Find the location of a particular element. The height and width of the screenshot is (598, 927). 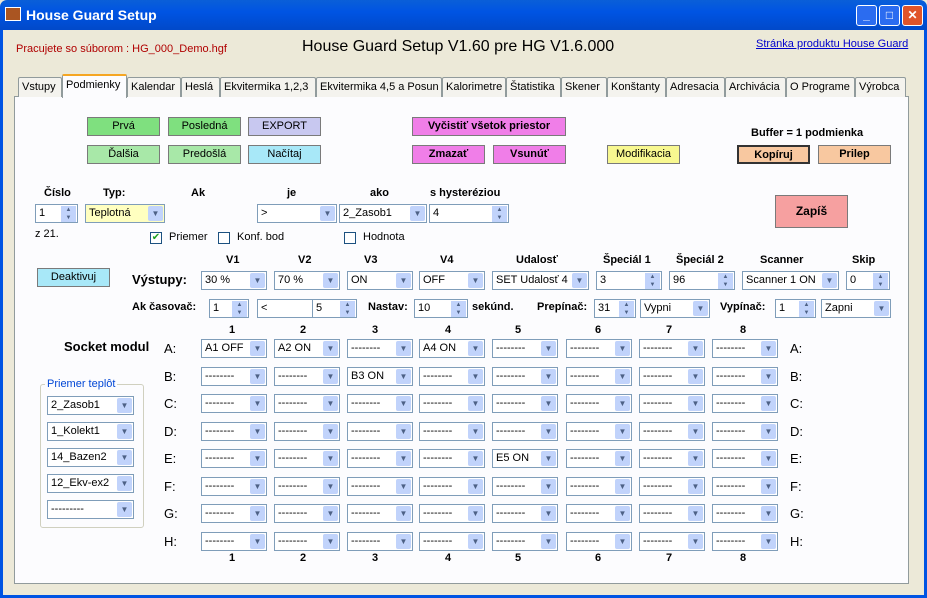

socket-cell-7-5-chevron-down-icon: ▼ is located at coordinates (622, 541).